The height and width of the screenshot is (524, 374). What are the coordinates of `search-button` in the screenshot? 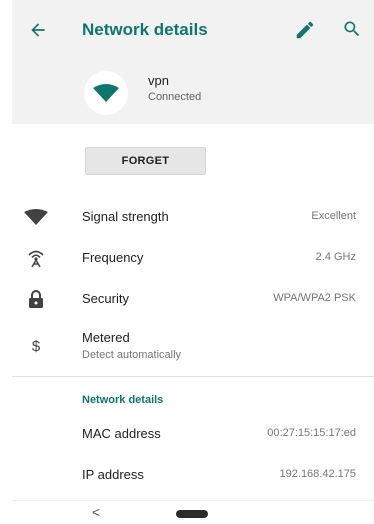 It's located at (353, 30).